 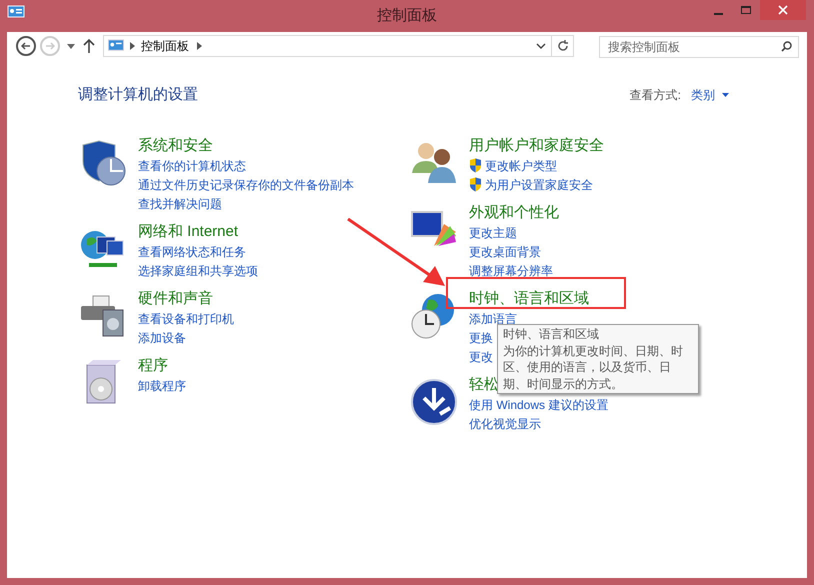 I want to click on task-link: 更改主题, so click(x=493, y=233).